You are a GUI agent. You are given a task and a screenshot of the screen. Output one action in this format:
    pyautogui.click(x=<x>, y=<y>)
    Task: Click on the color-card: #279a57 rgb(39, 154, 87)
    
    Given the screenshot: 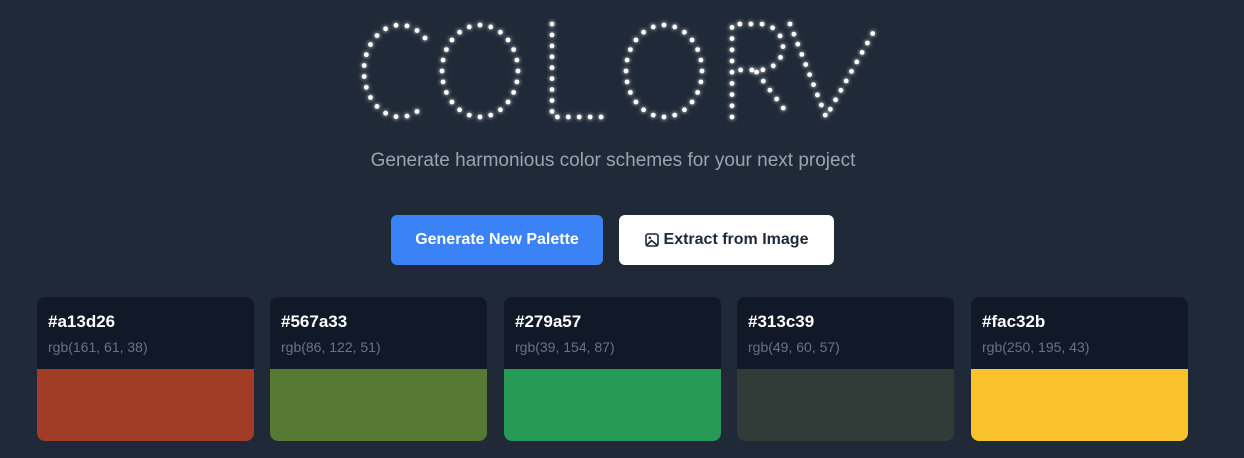 What is the action you would take?
    pyautogui.click(x=612, y=369)
    